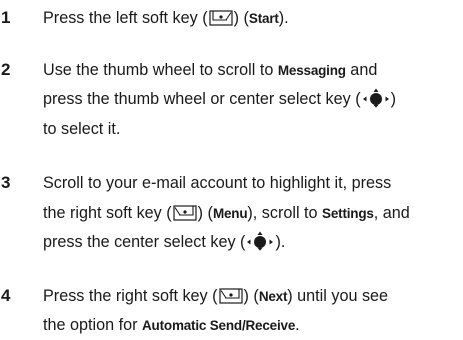 The image size is (463, 340). I want to click on step-line: press the center select key ()., so click(164, 242).